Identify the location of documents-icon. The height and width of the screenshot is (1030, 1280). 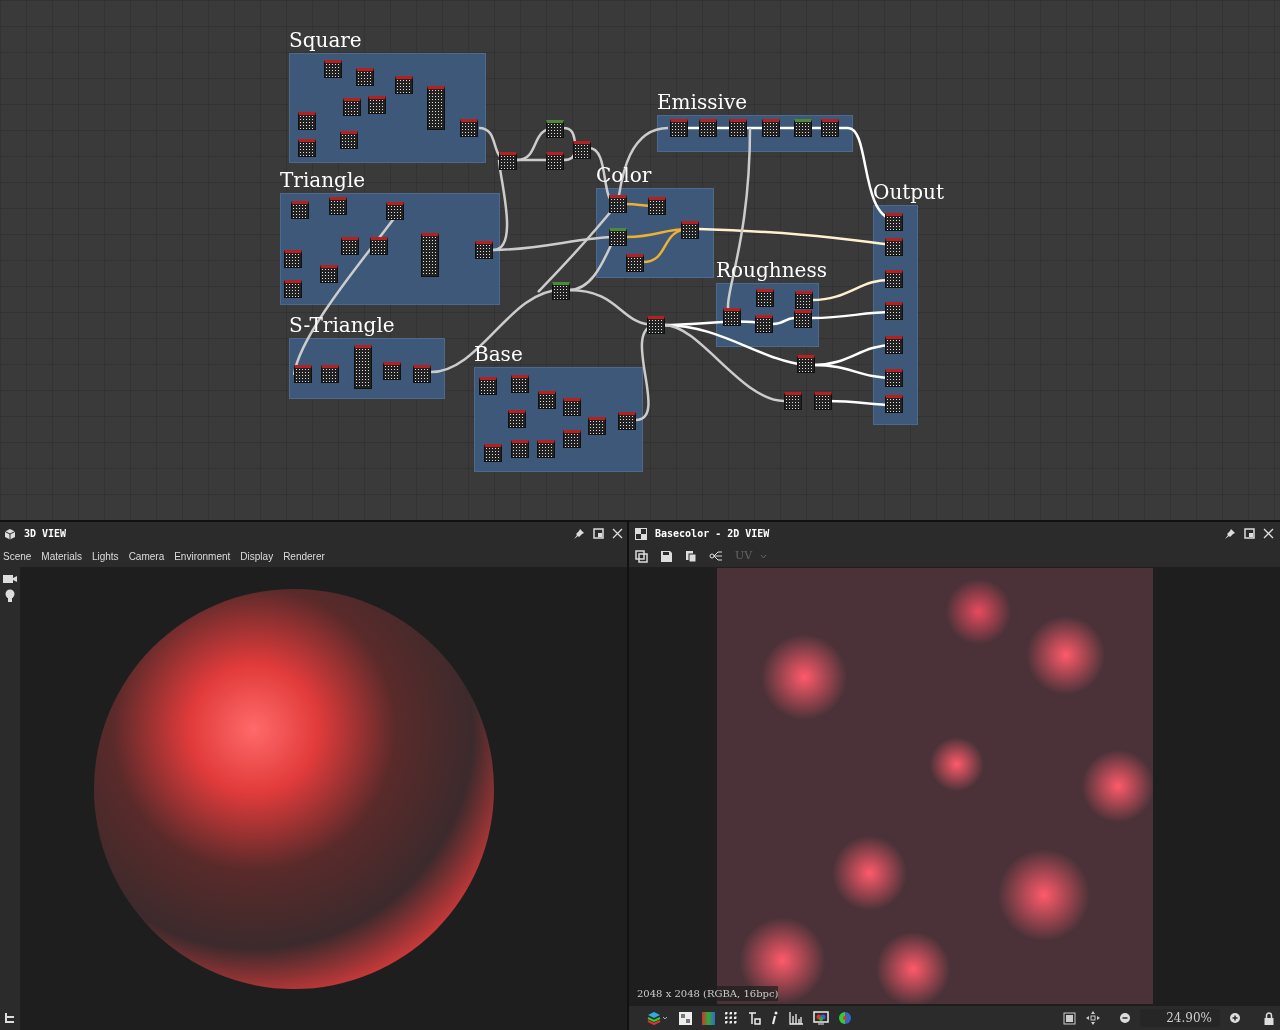
(691, 556).